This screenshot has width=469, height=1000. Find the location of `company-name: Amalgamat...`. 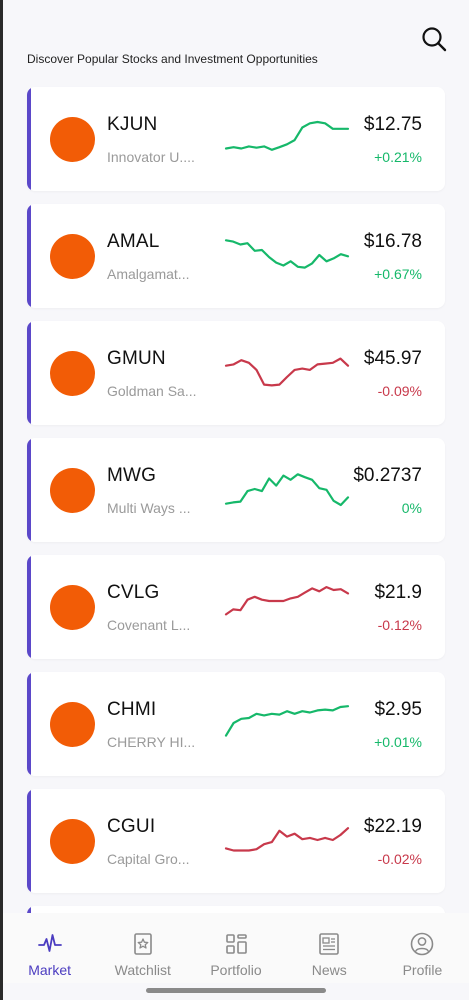

company-name: Amalgamat... is located at coordinates (148, 274).